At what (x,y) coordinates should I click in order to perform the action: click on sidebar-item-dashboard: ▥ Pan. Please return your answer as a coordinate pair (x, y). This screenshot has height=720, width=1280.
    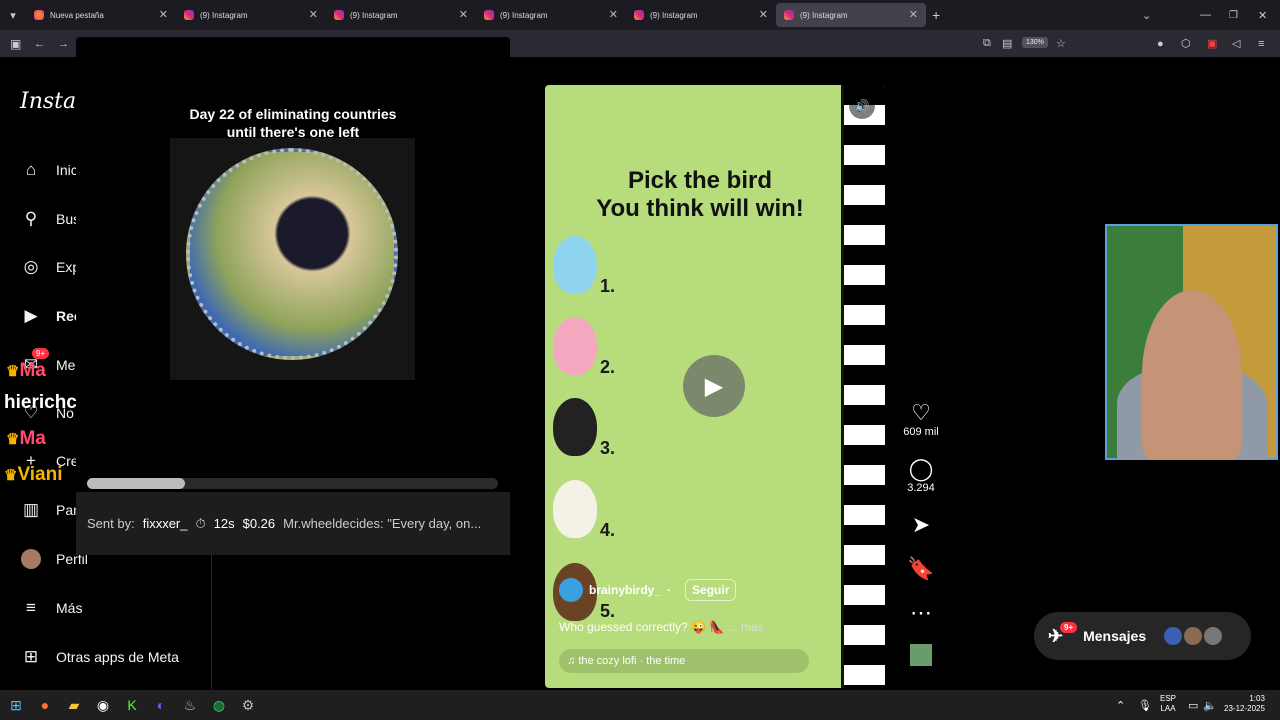
    Looking at the image, I should click on (50, 510).